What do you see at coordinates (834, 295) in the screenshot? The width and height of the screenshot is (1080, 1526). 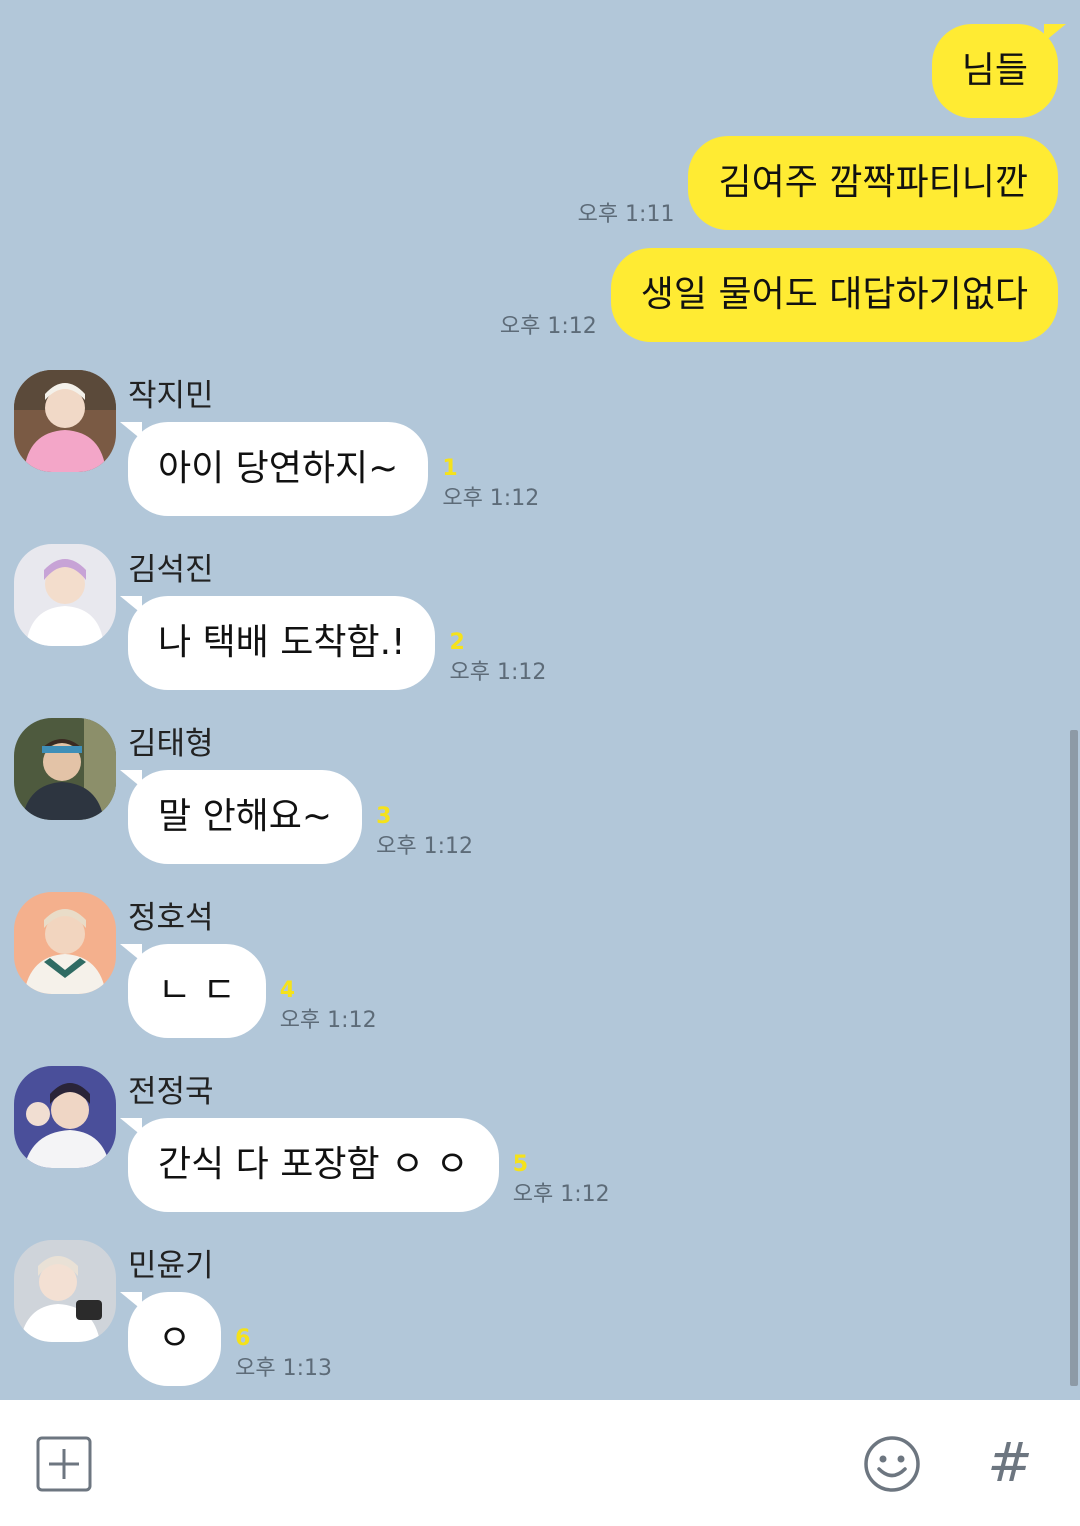 I see `my-message-bubble: 생일 물어도 대답하기없다` at bounding box center [834, 295].